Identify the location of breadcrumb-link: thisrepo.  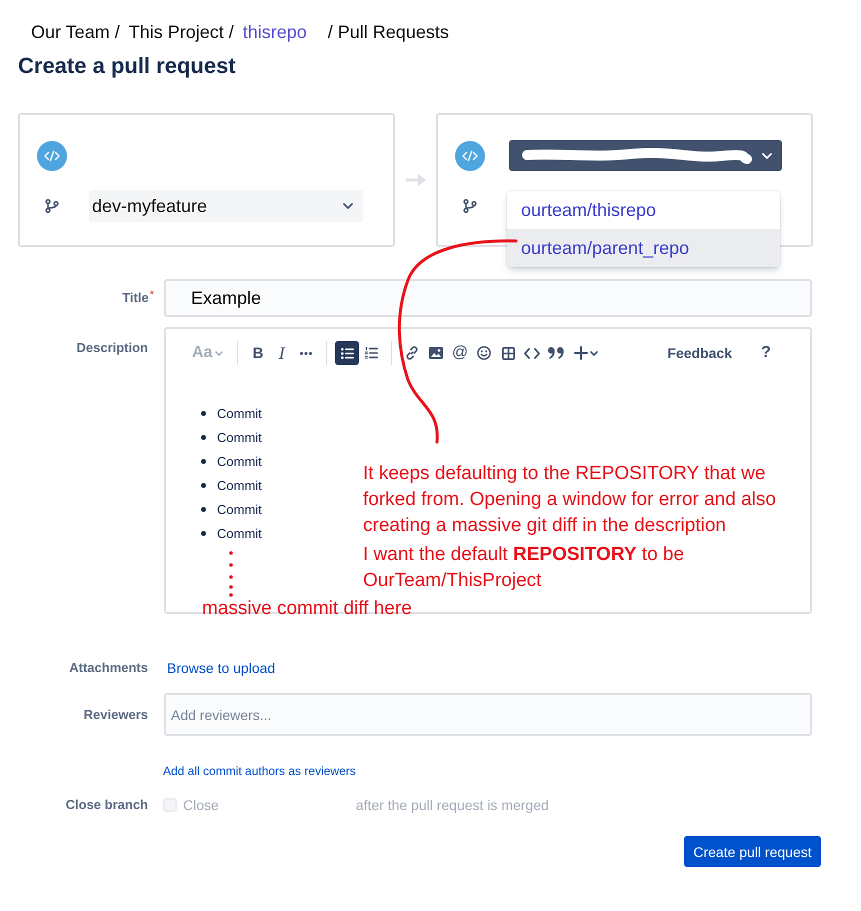
(274, 32).